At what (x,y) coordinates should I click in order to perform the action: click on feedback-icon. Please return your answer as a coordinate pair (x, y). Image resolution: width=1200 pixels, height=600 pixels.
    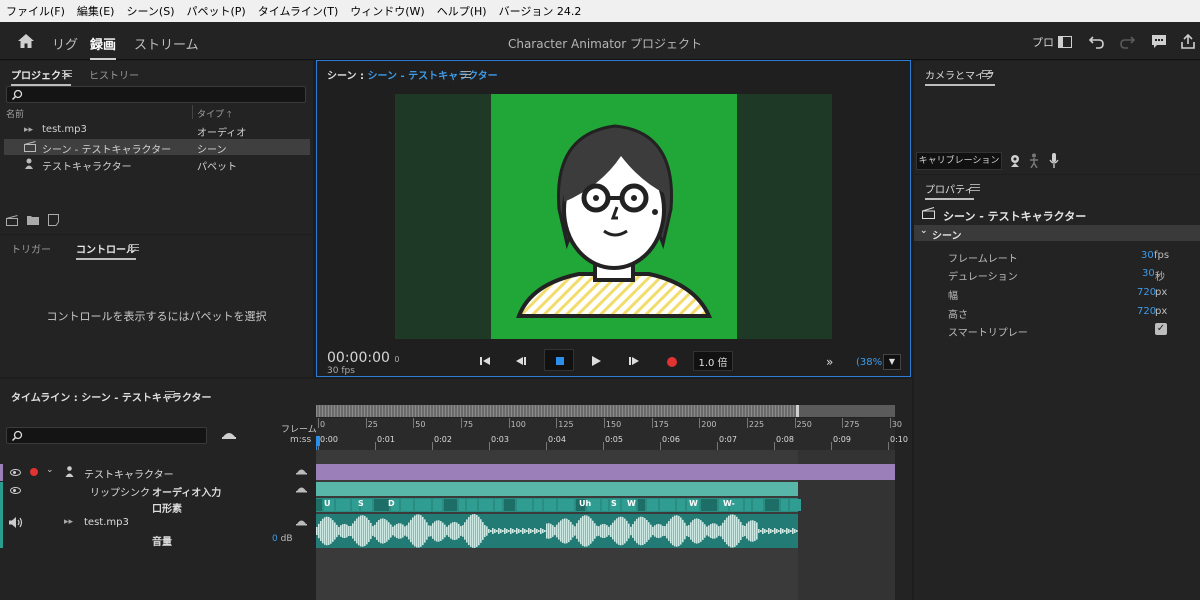
    Looking at the image, I should click on (1159, 41).